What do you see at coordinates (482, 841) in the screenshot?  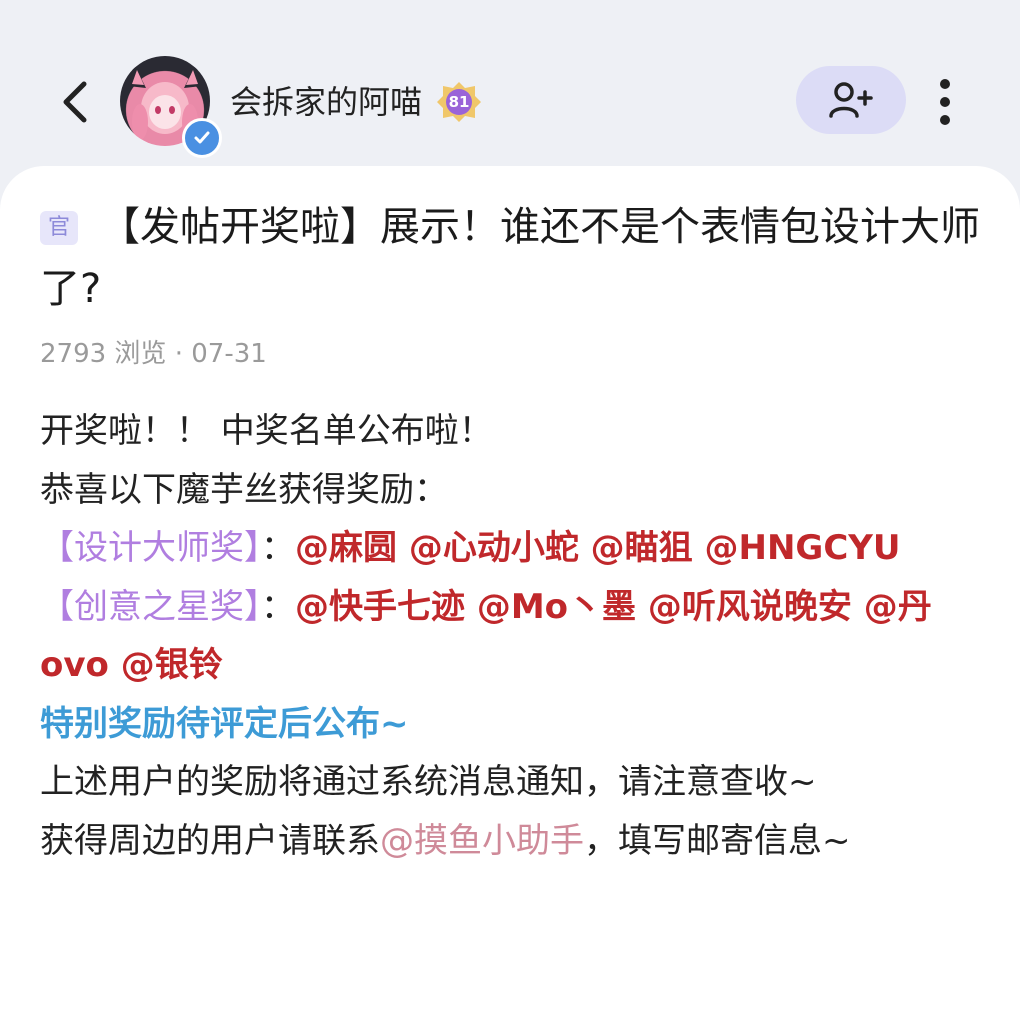 I see `assistant-mention-link: @摸鱼小助手` at bounding box center [482, 841].